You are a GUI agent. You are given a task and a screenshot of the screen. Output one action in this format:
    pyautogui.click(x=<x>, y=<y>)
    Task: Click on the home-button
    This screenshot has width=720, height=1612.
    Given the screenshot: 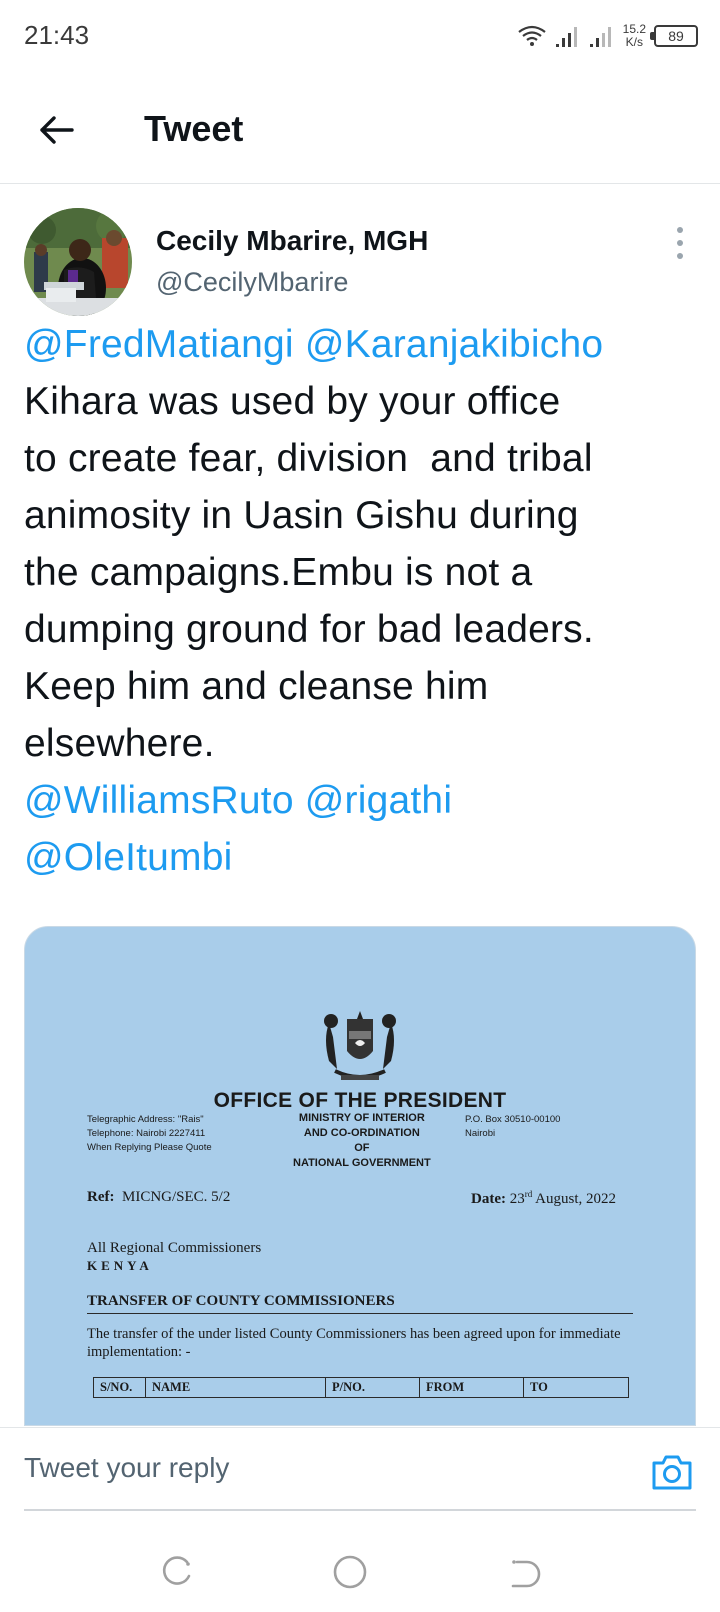 What is the action you would take?
    pyautogui.click(x=350, y=1572)
    